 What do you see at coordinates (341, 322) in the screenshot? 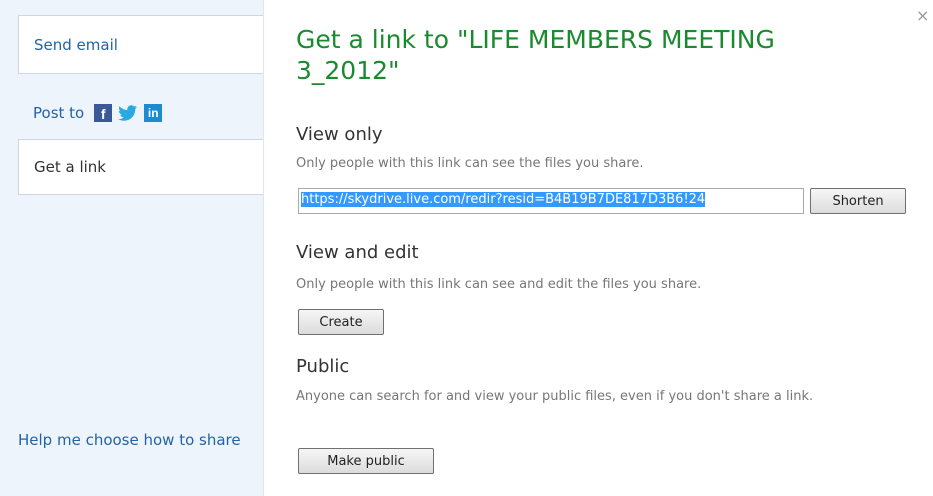
I see `create-button: Create` at bounding box center [341, 322].